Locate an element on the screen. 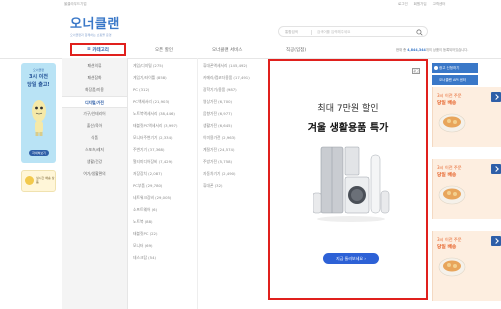 This screenshot has width=501, height=309. subcategory-item: 휴대폰 (32) is located at coordinates (232, 186).